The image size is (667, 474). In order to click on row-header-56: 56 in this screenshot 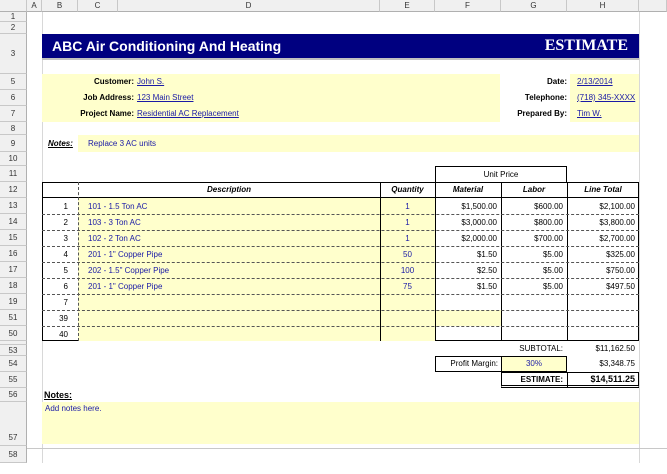, I will do `click(13, 395)`.